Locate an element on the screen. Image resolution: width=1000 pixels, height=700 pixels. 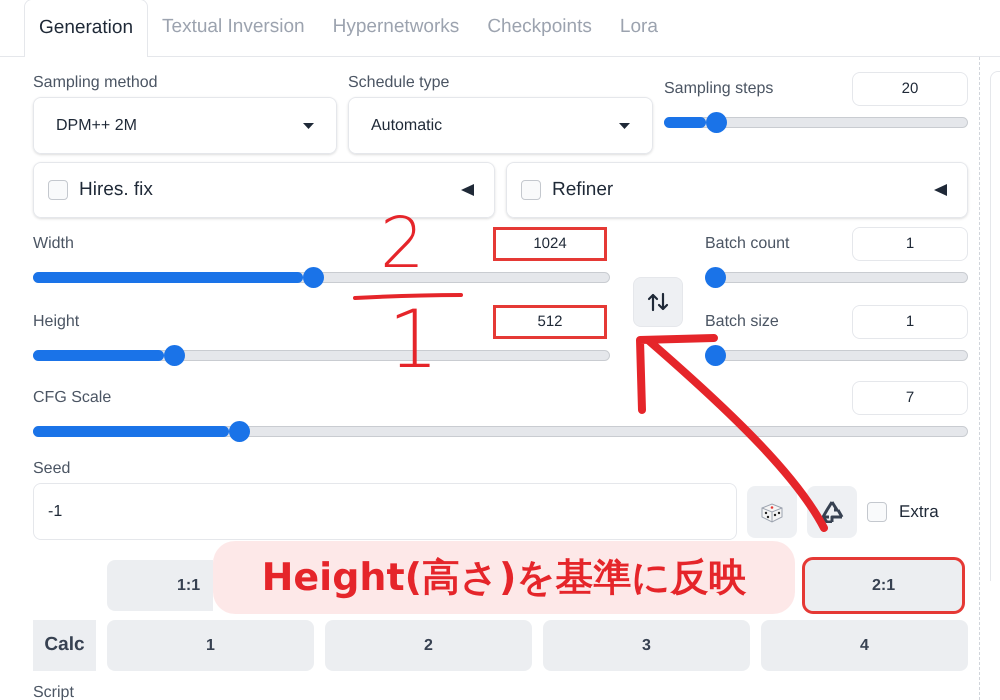
number-field: 7 is located at coordinates (910, 398).